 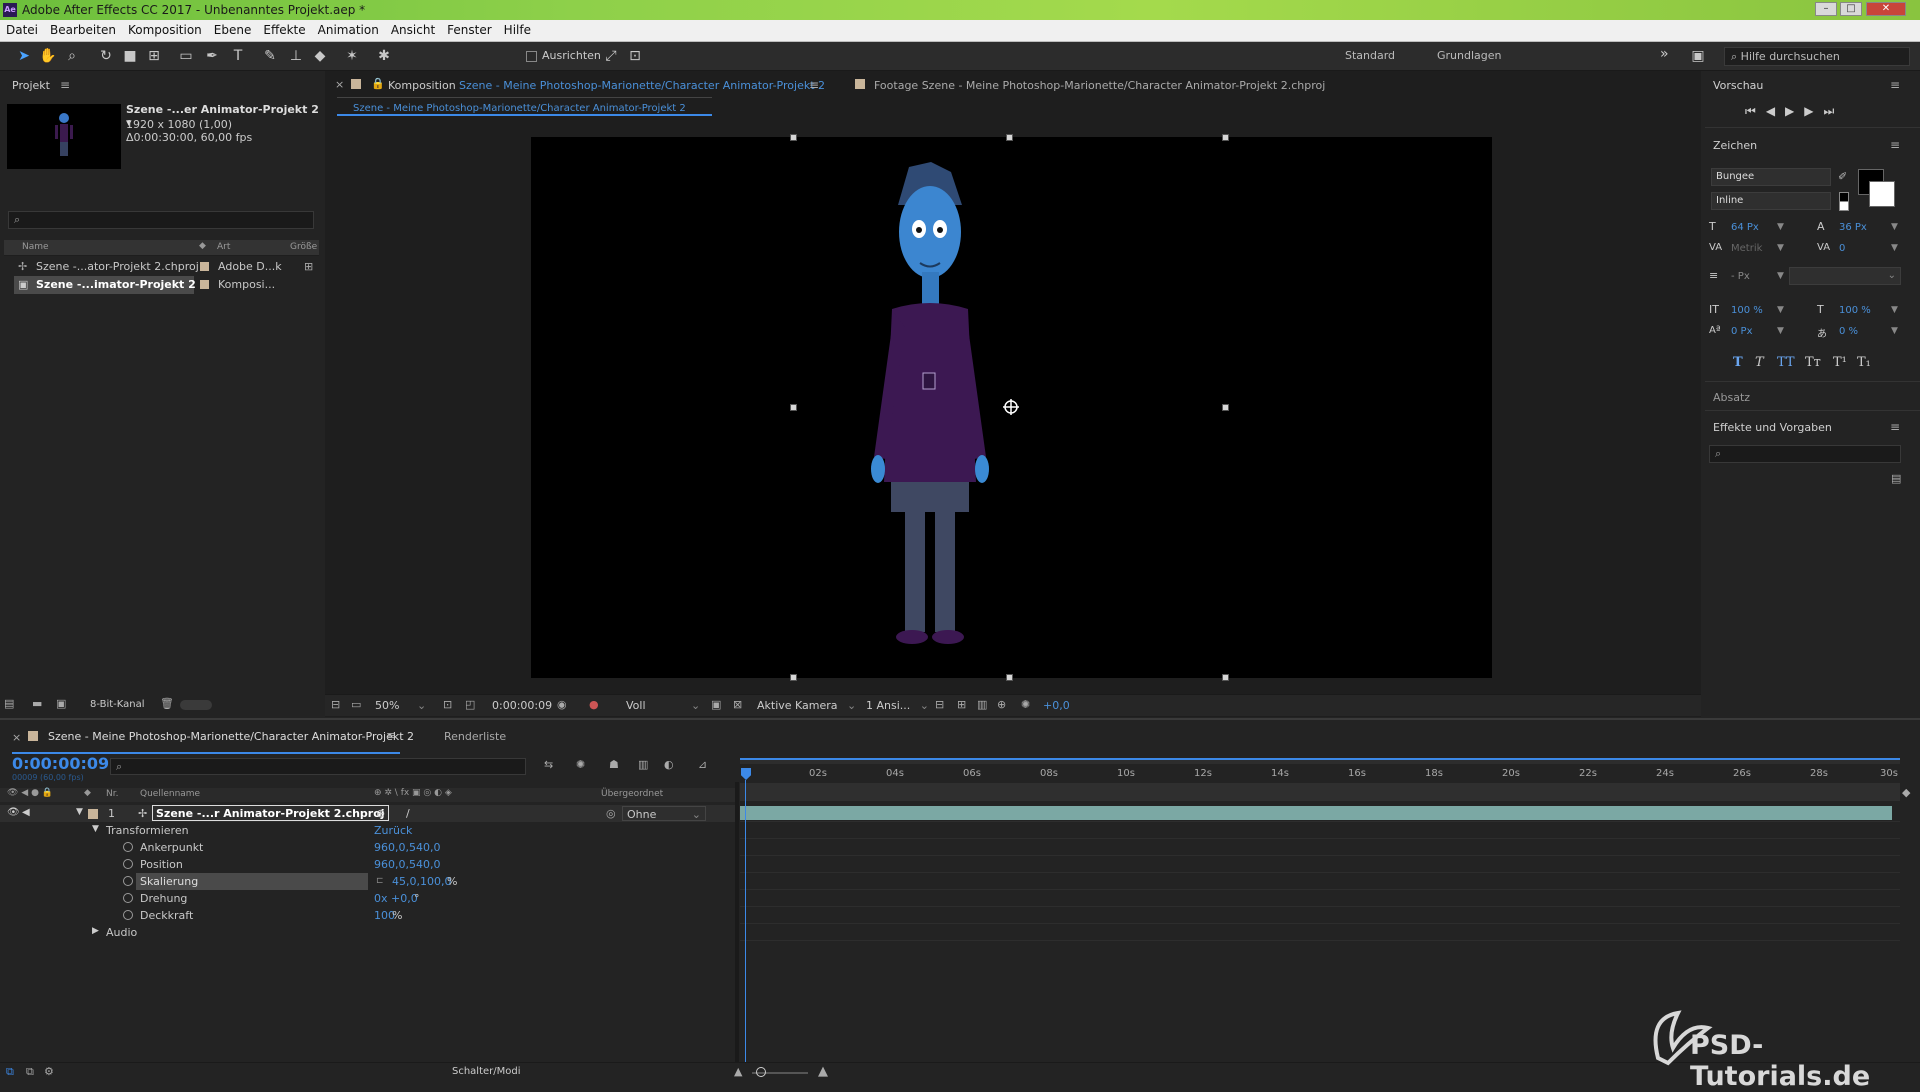 What do you see at coordinates (367, 898) in the screenshot?
I see `property-row: Drehung 0x +0,0 °` at bounding box center [367, 898].